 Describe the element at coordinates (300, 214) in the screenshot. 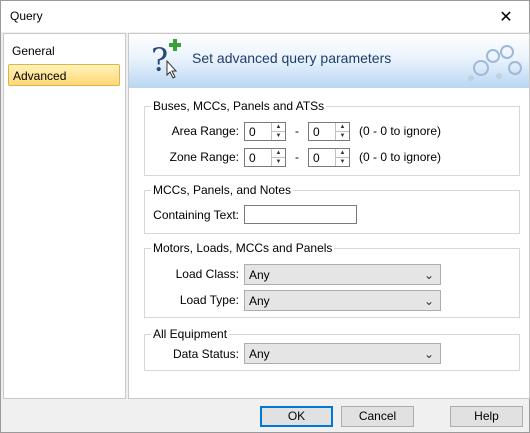

I see `containing-text-input` at that location.